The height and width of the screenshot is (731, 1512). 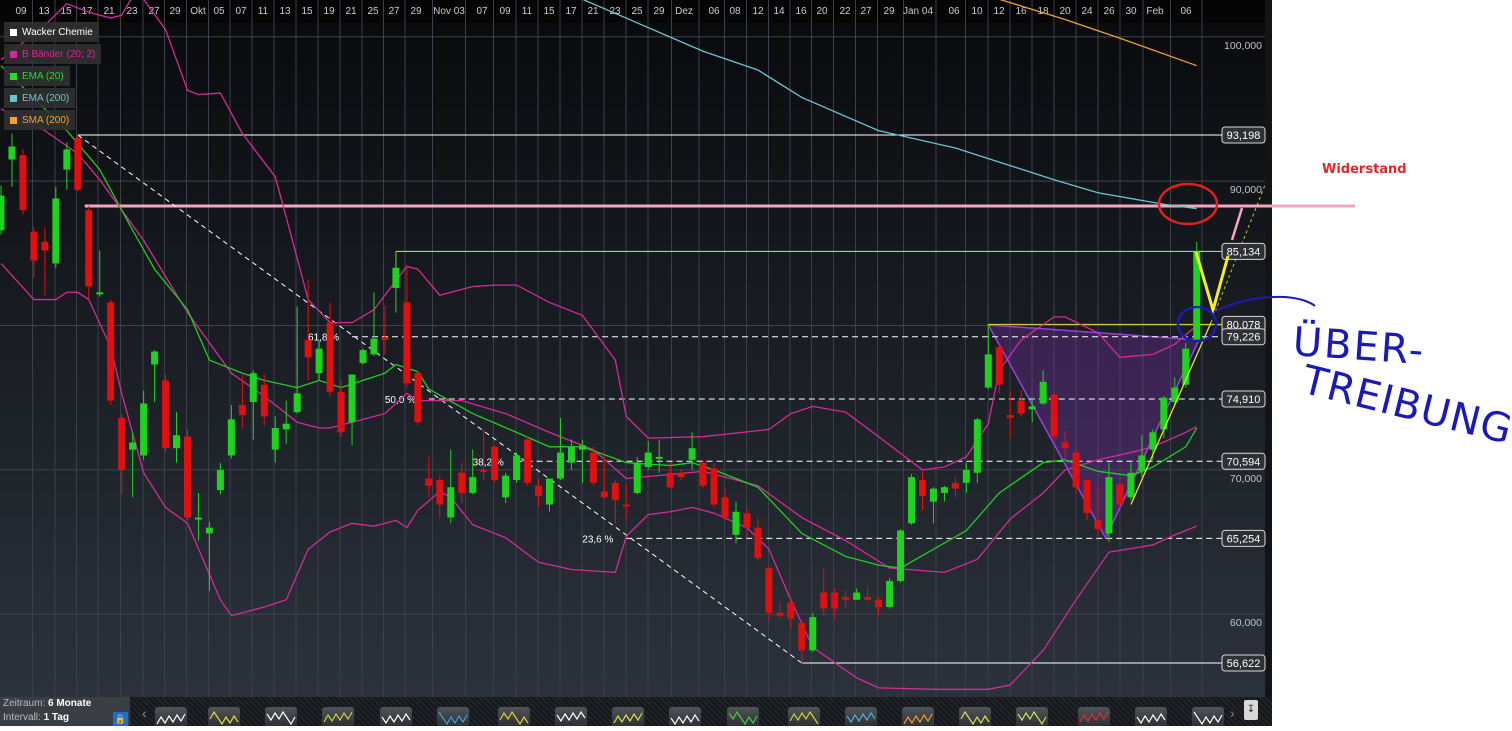 I want to click on x-tick-label: Dez, so click(x=684, y=11).